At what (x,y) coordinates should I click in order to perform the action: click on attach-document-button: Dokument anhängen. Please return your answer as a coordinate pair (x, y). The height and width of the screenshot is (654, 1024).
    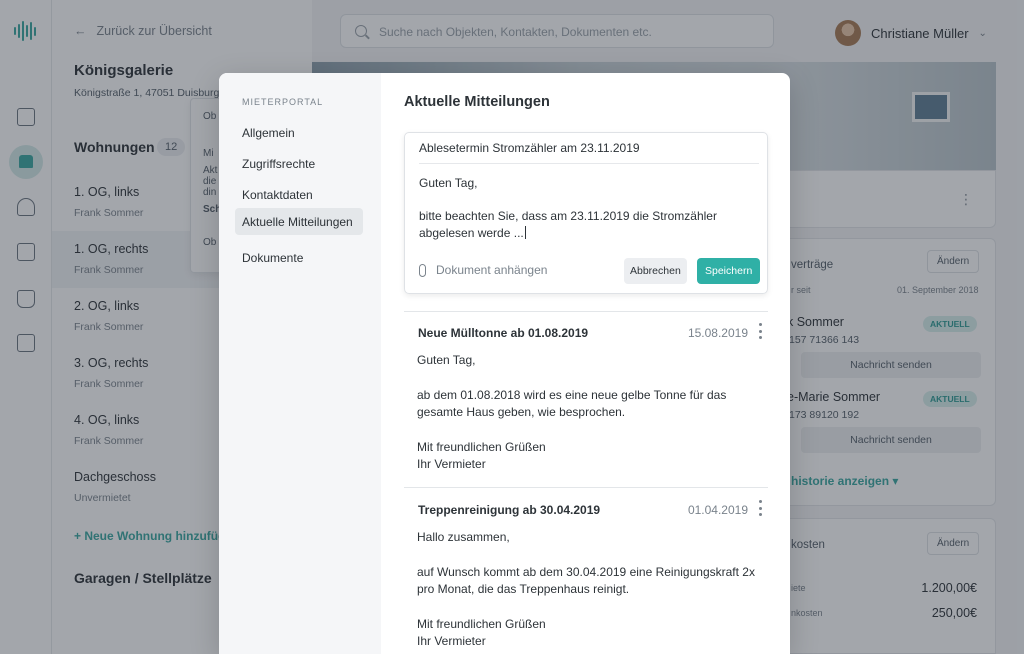
    Looking at the image, I should click on (483, 270).